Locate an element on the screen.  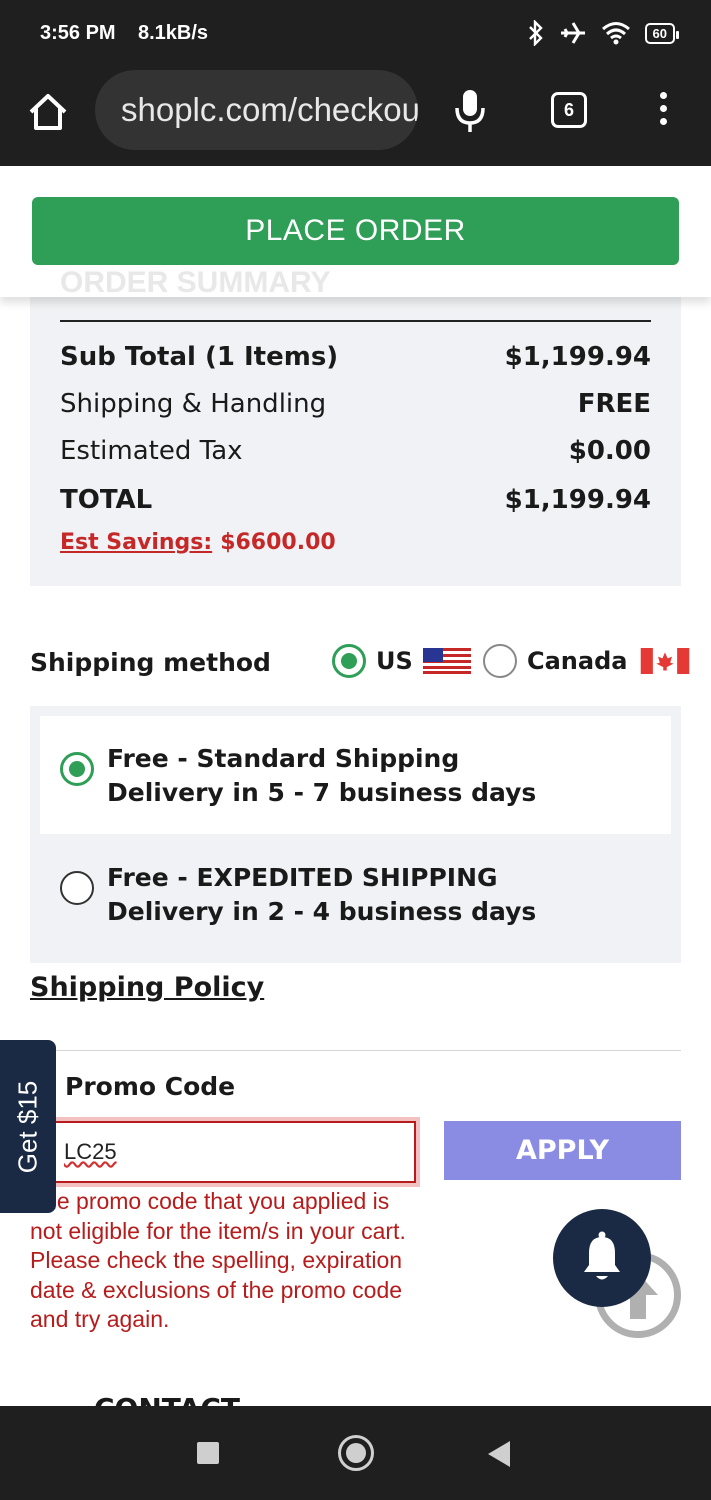
status-network-speed: 8.1kB/s is located at coordinates (173, 33).